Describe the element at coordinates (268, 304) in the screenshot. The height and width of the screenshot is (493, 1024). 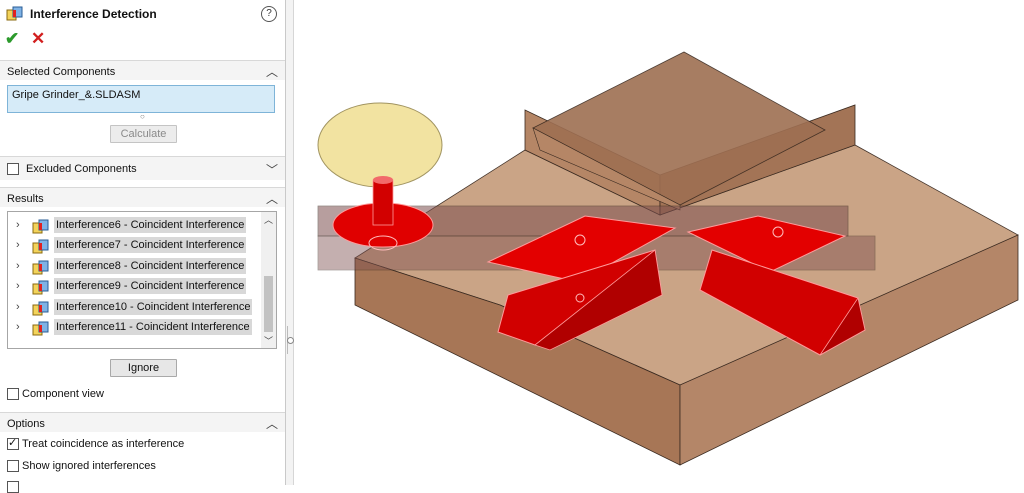
I see `scroll-thumb` at that location.